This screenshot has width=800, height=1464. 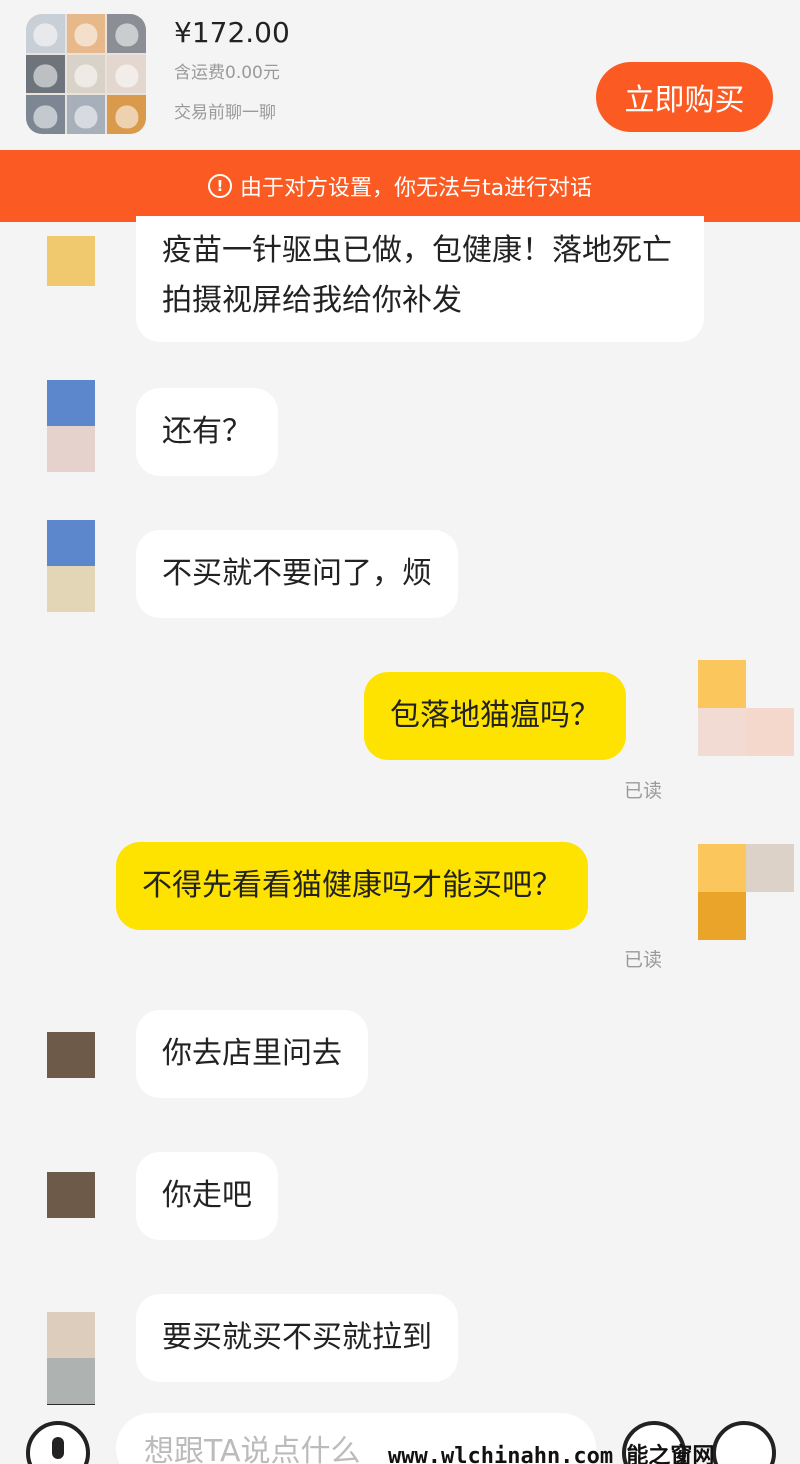 I want to click on message-text: 包落地猫瘟吗？, so click(x=495, y=715).